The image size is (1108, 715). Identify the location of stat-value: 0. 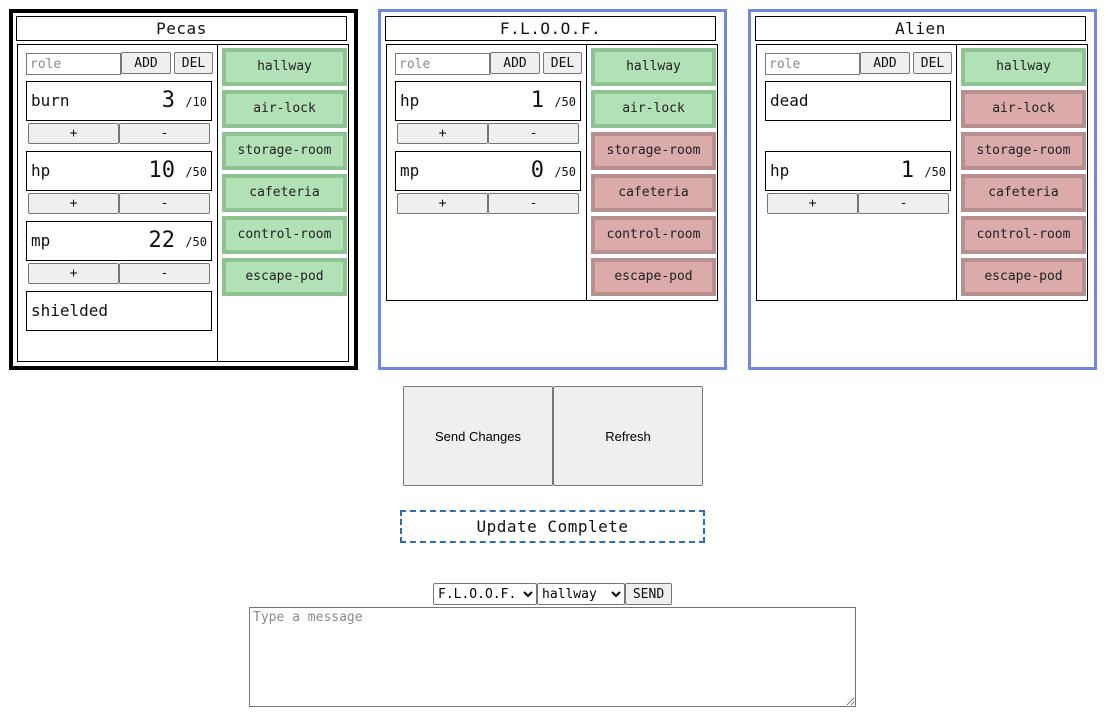
(537, 170).